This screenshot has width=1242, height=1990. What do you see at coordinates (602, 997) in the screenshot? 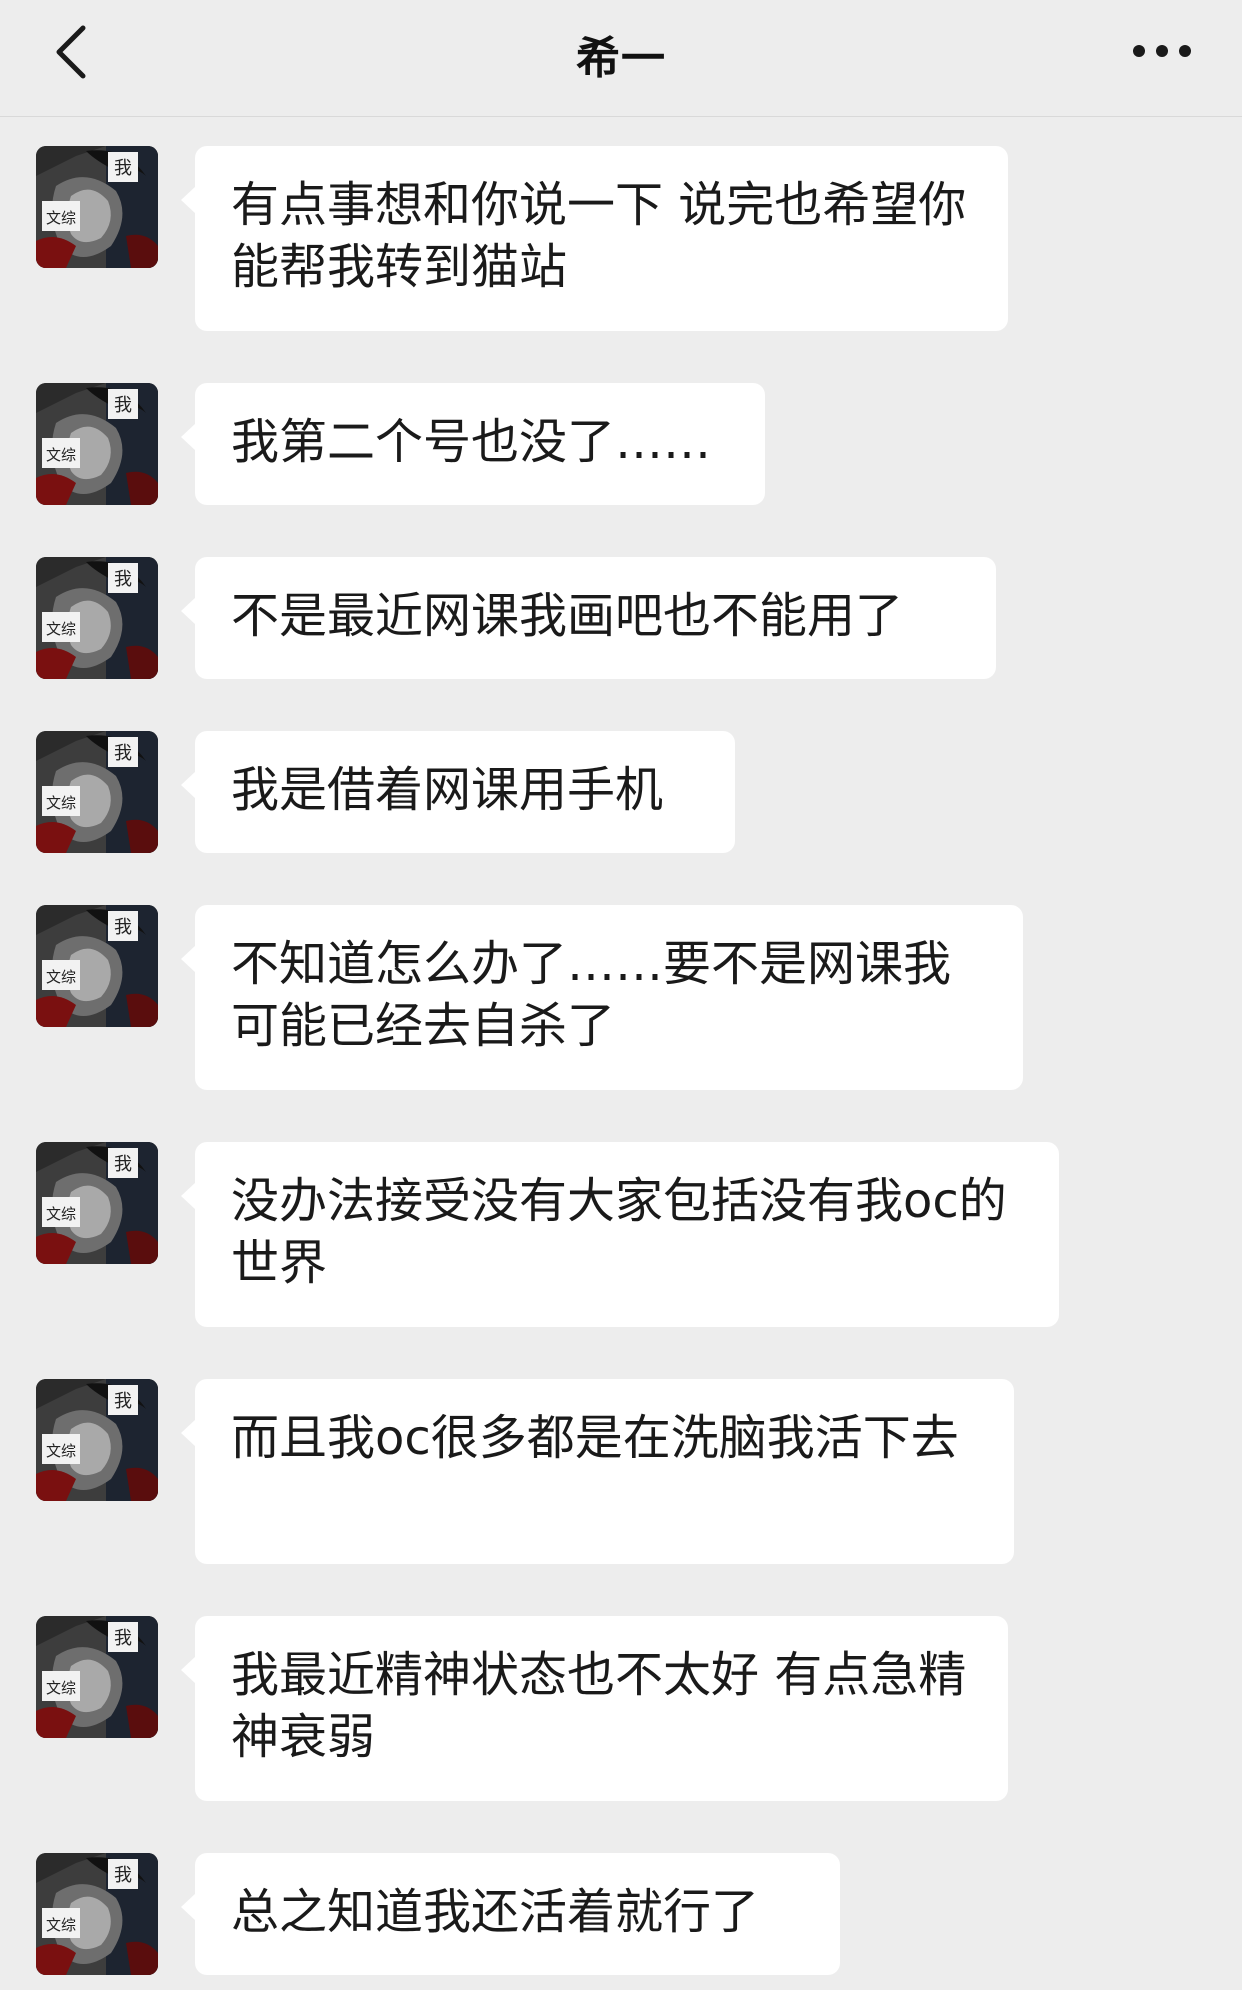
I see `message-bubble: 不知道怎么办了……要不是网课我可能已经去自杀了` at bounding box center [602, 997].